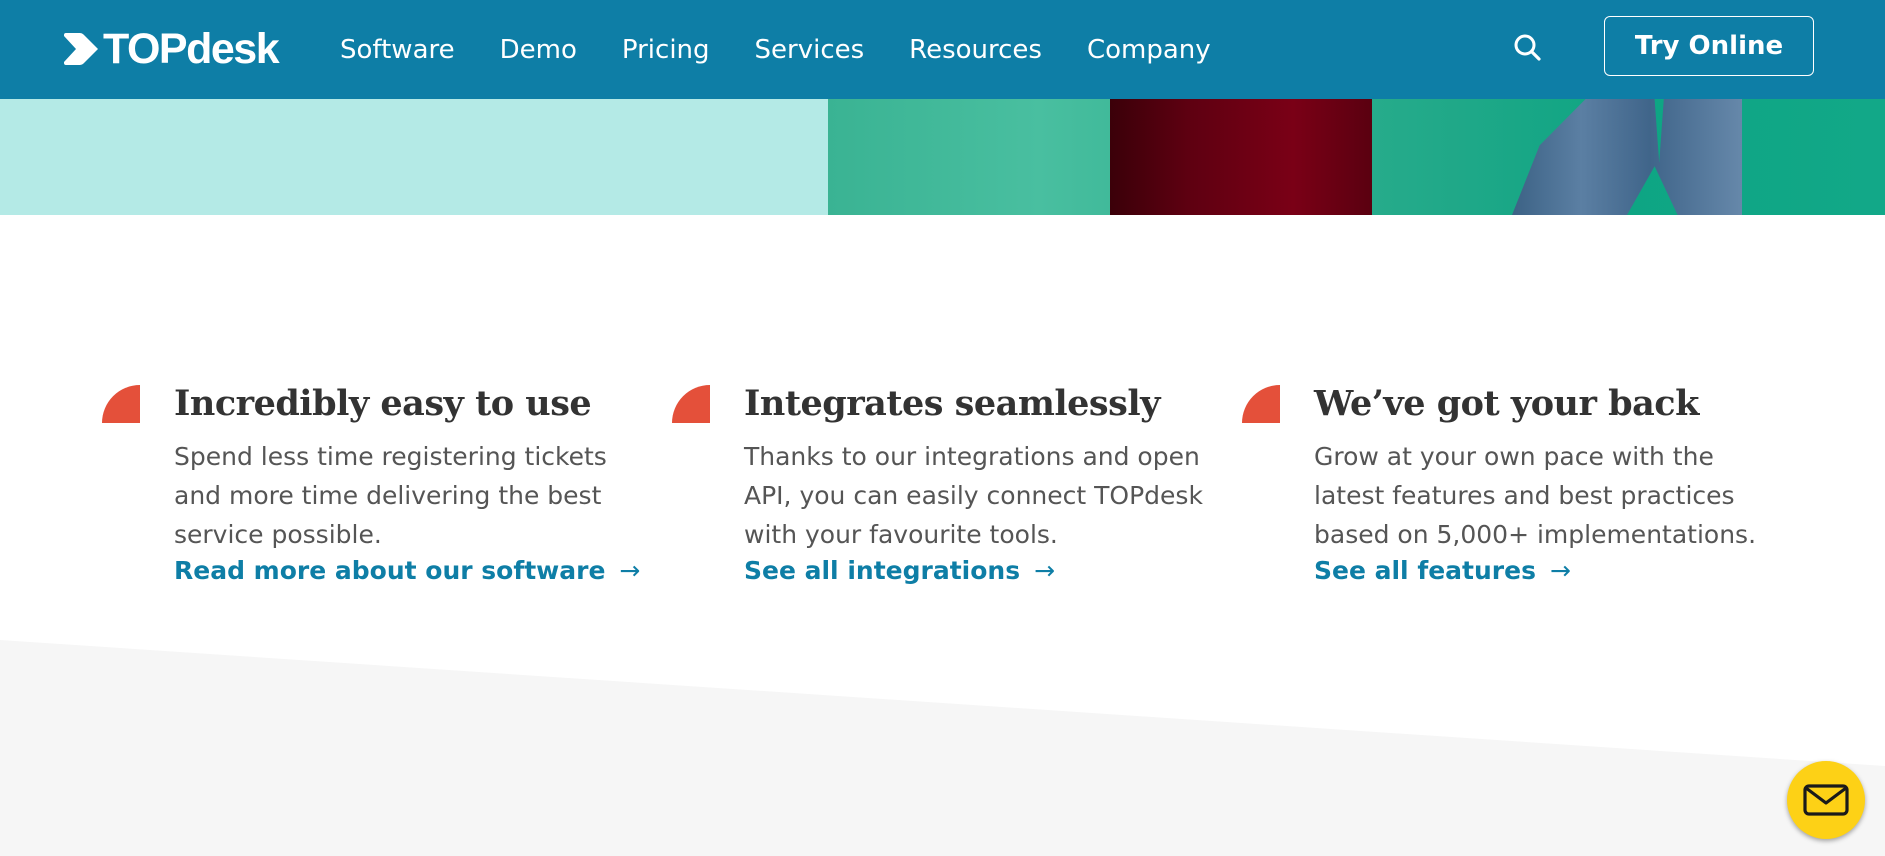 This screenshot has width=1885, height=856. I want to click on see-all-integrations-link: See all integrations →, so click(899, 571).